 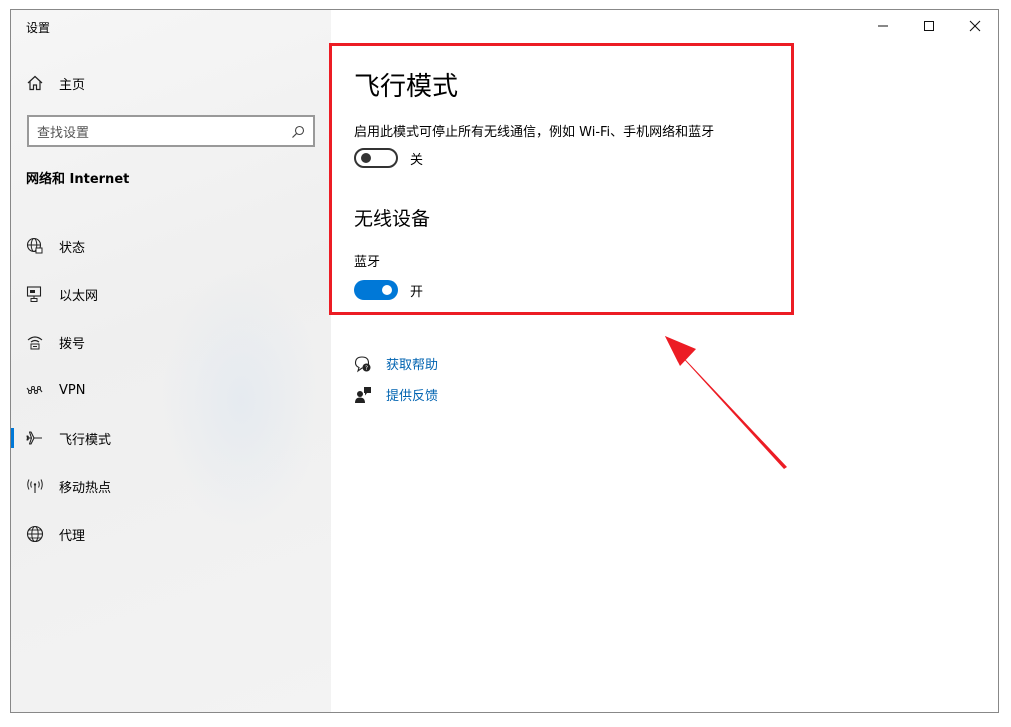 What do you see at coordinates (38, 28) in the screenshot?
I see `app-title: 设置` at bounding box center [38, 28].